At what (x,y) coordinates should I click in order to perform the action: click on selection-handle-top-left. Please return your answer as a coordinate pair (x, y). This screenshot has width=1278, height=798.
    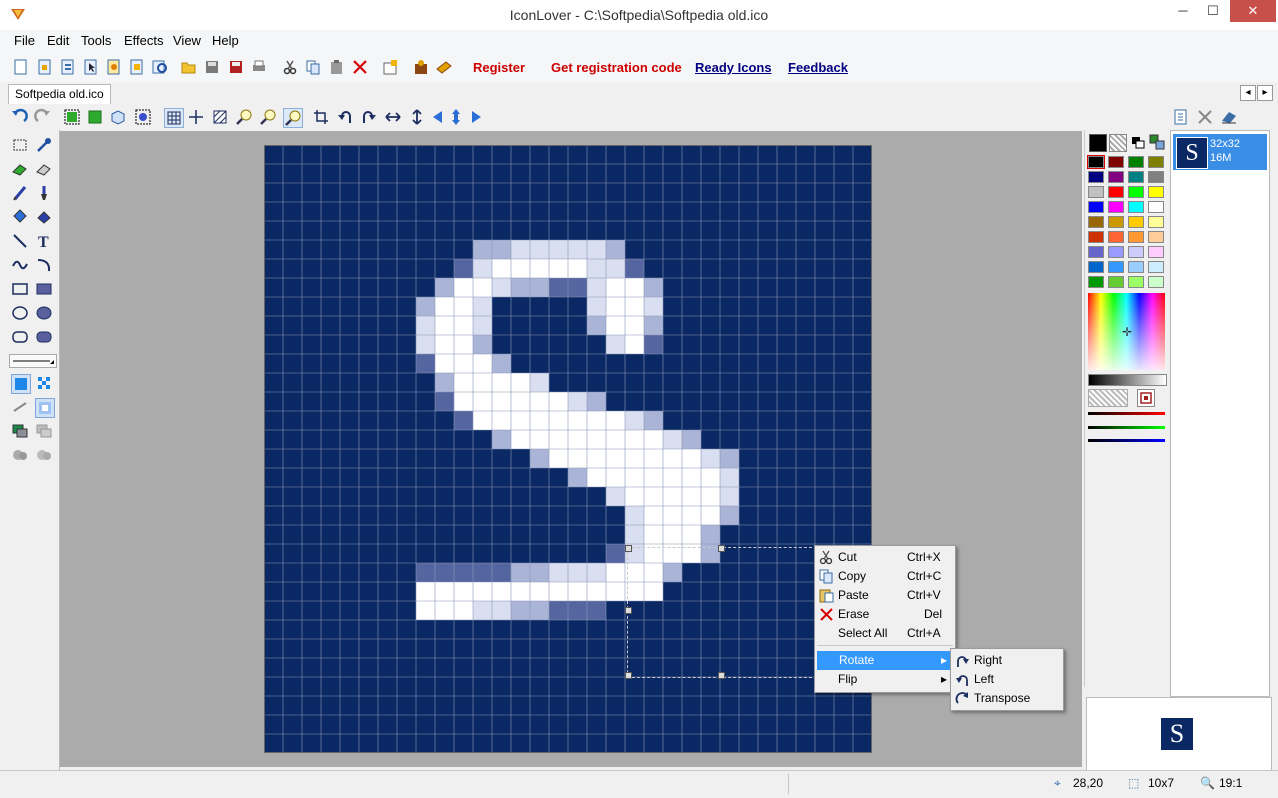
    Looking at the image, I should click on (628, 548).